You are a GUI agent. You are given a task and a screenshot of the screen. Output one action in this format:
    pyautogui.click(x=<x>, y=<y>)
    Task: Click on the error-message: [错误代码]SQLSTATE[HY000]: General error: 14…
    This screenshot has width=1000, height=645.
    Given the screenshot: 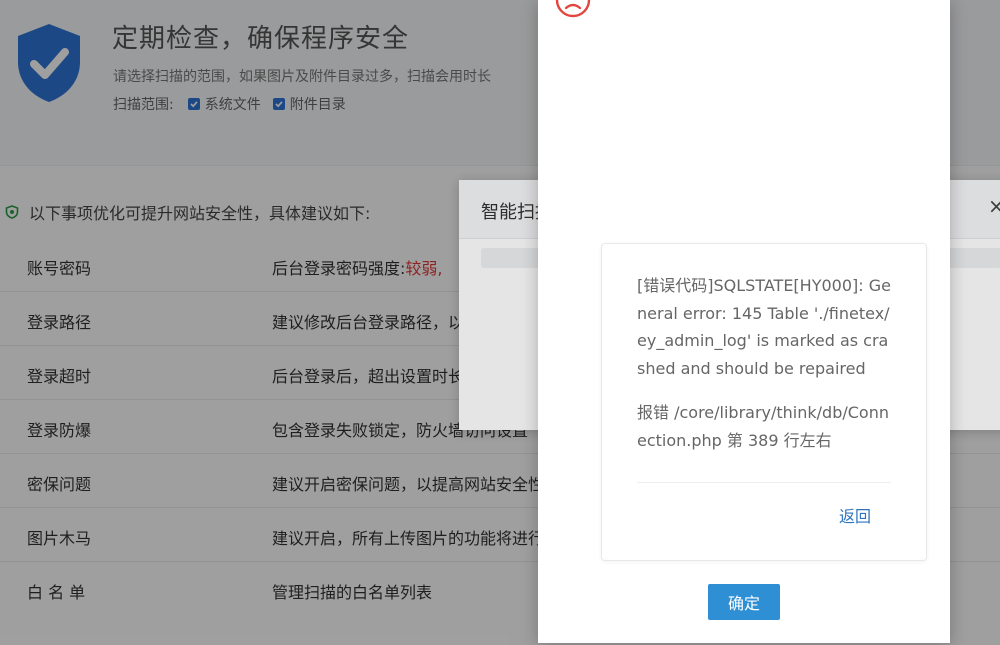 What is the action you would take?
    pyautogui.click(x=764, y=327)
    